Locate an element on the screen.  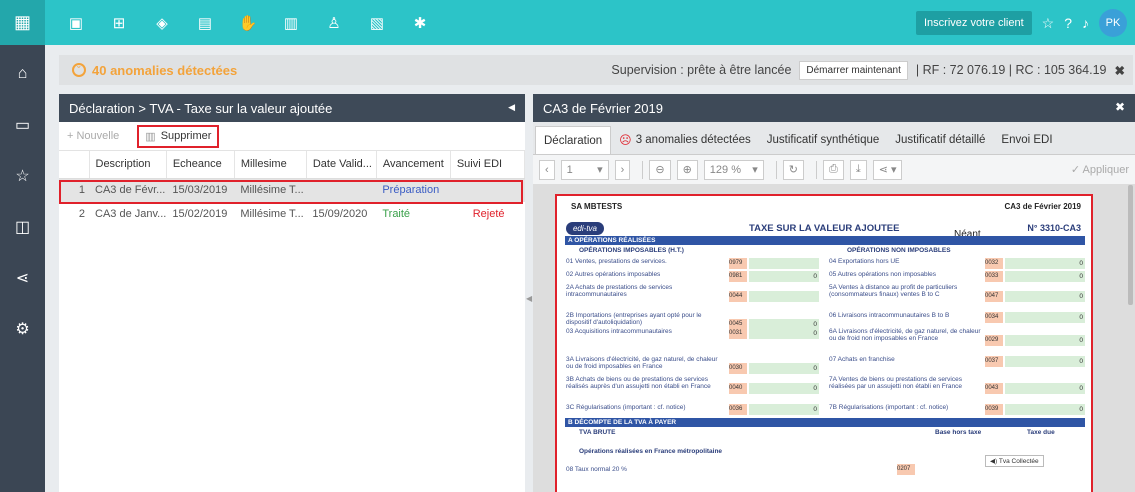
notification-icon: ♪ is located at coordinates (1085, 23).